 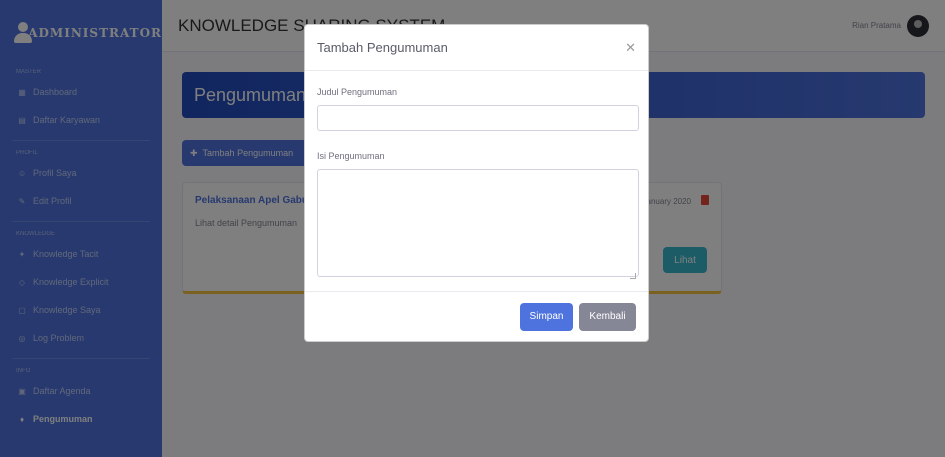 I want to click on back-button: Kembali, so click(x=607, y=316).